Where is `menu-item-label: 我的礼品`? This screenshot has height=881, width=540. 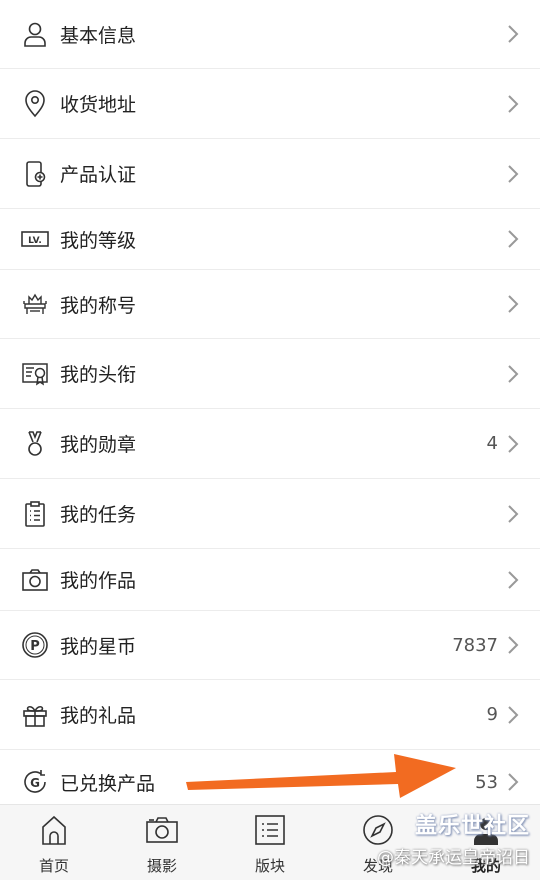 menu-item-label: 我的礼品 is located at coordinates (98, 716).